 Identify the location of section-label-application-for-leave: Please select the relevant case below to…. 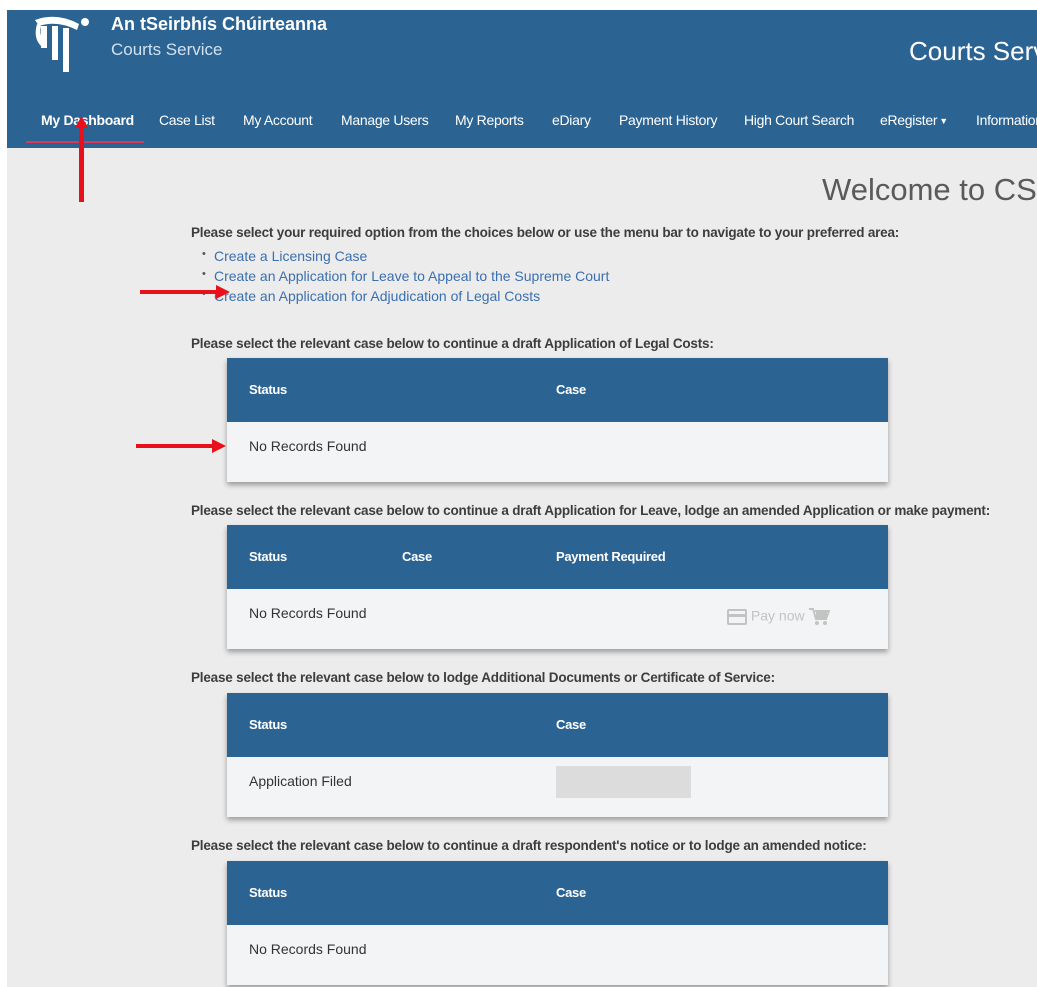
(591, 510).